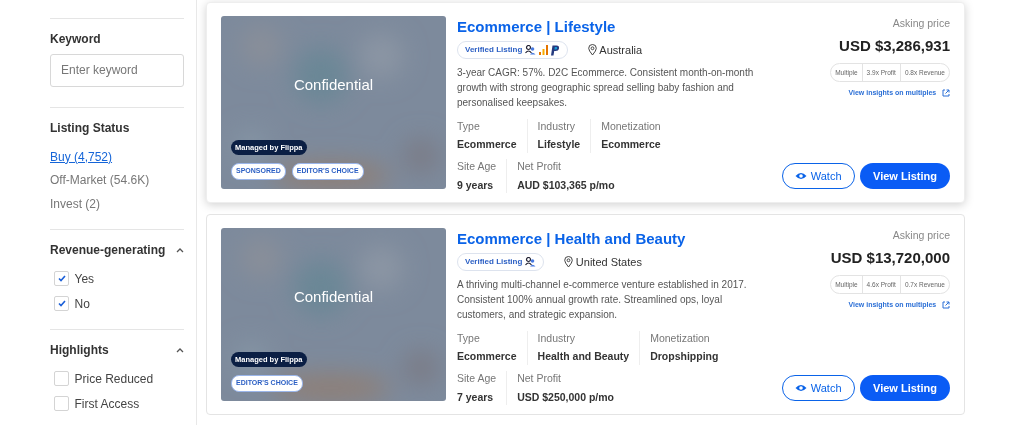 Image resolution: width=1024 pixels, height=425 pixels. I want to click on option-label: Yes, so click(84, 279).